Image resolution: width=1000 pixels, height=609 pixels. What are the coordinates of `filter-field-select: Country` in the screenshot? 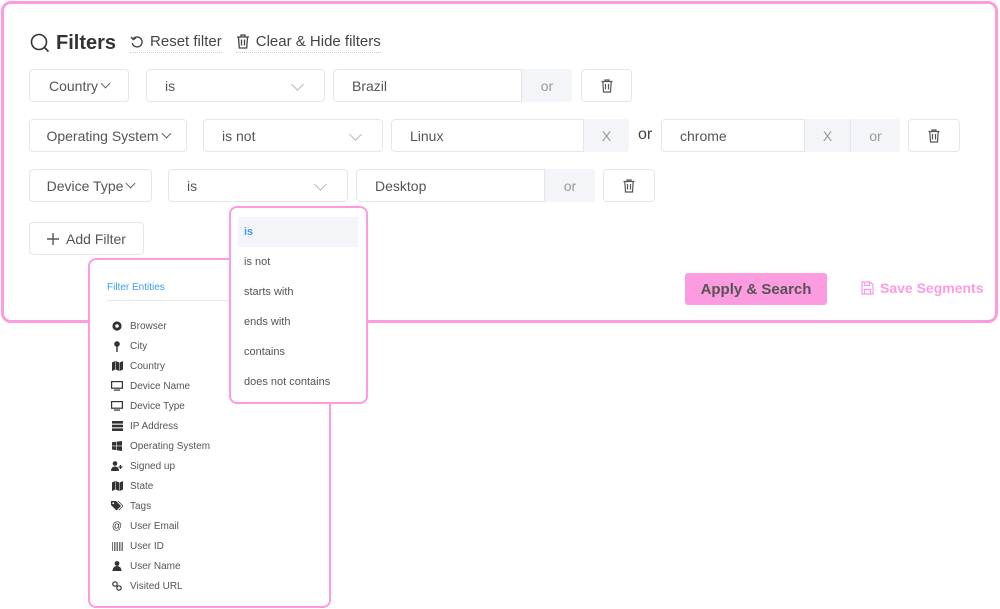 It's located at (79, 85).